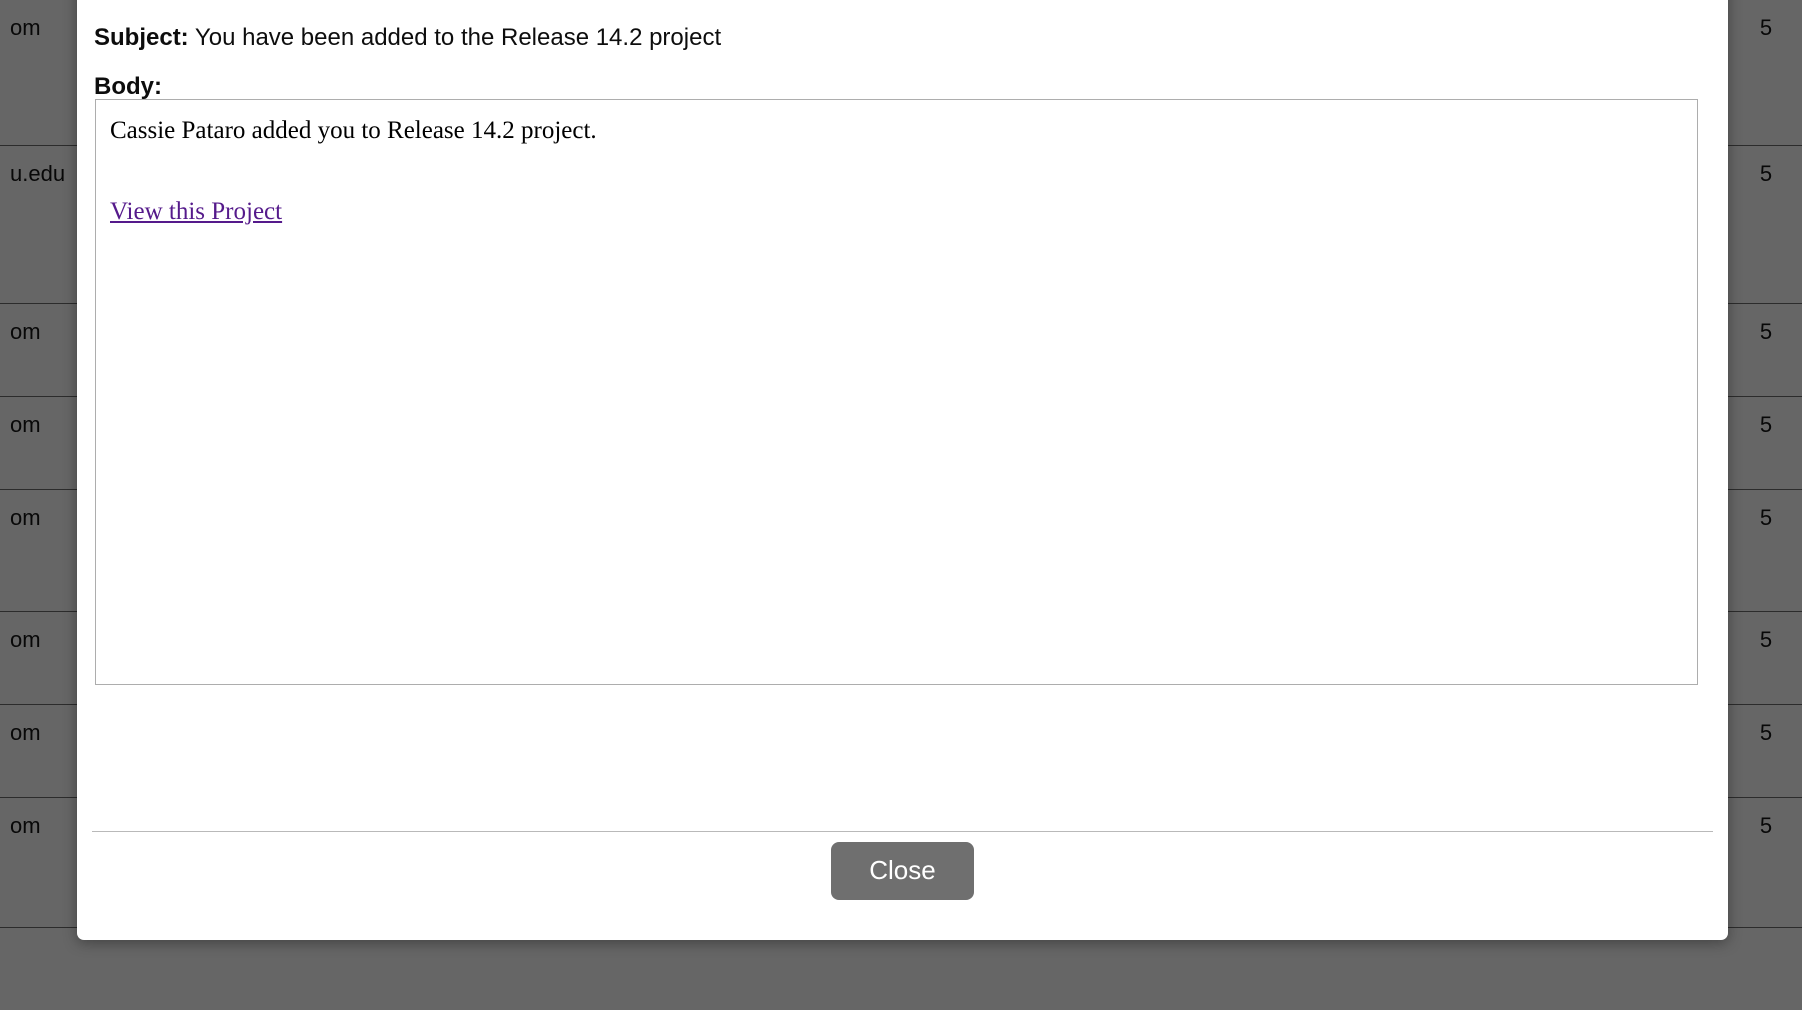  I want to click on body-label: Body:, so click(128, 86).